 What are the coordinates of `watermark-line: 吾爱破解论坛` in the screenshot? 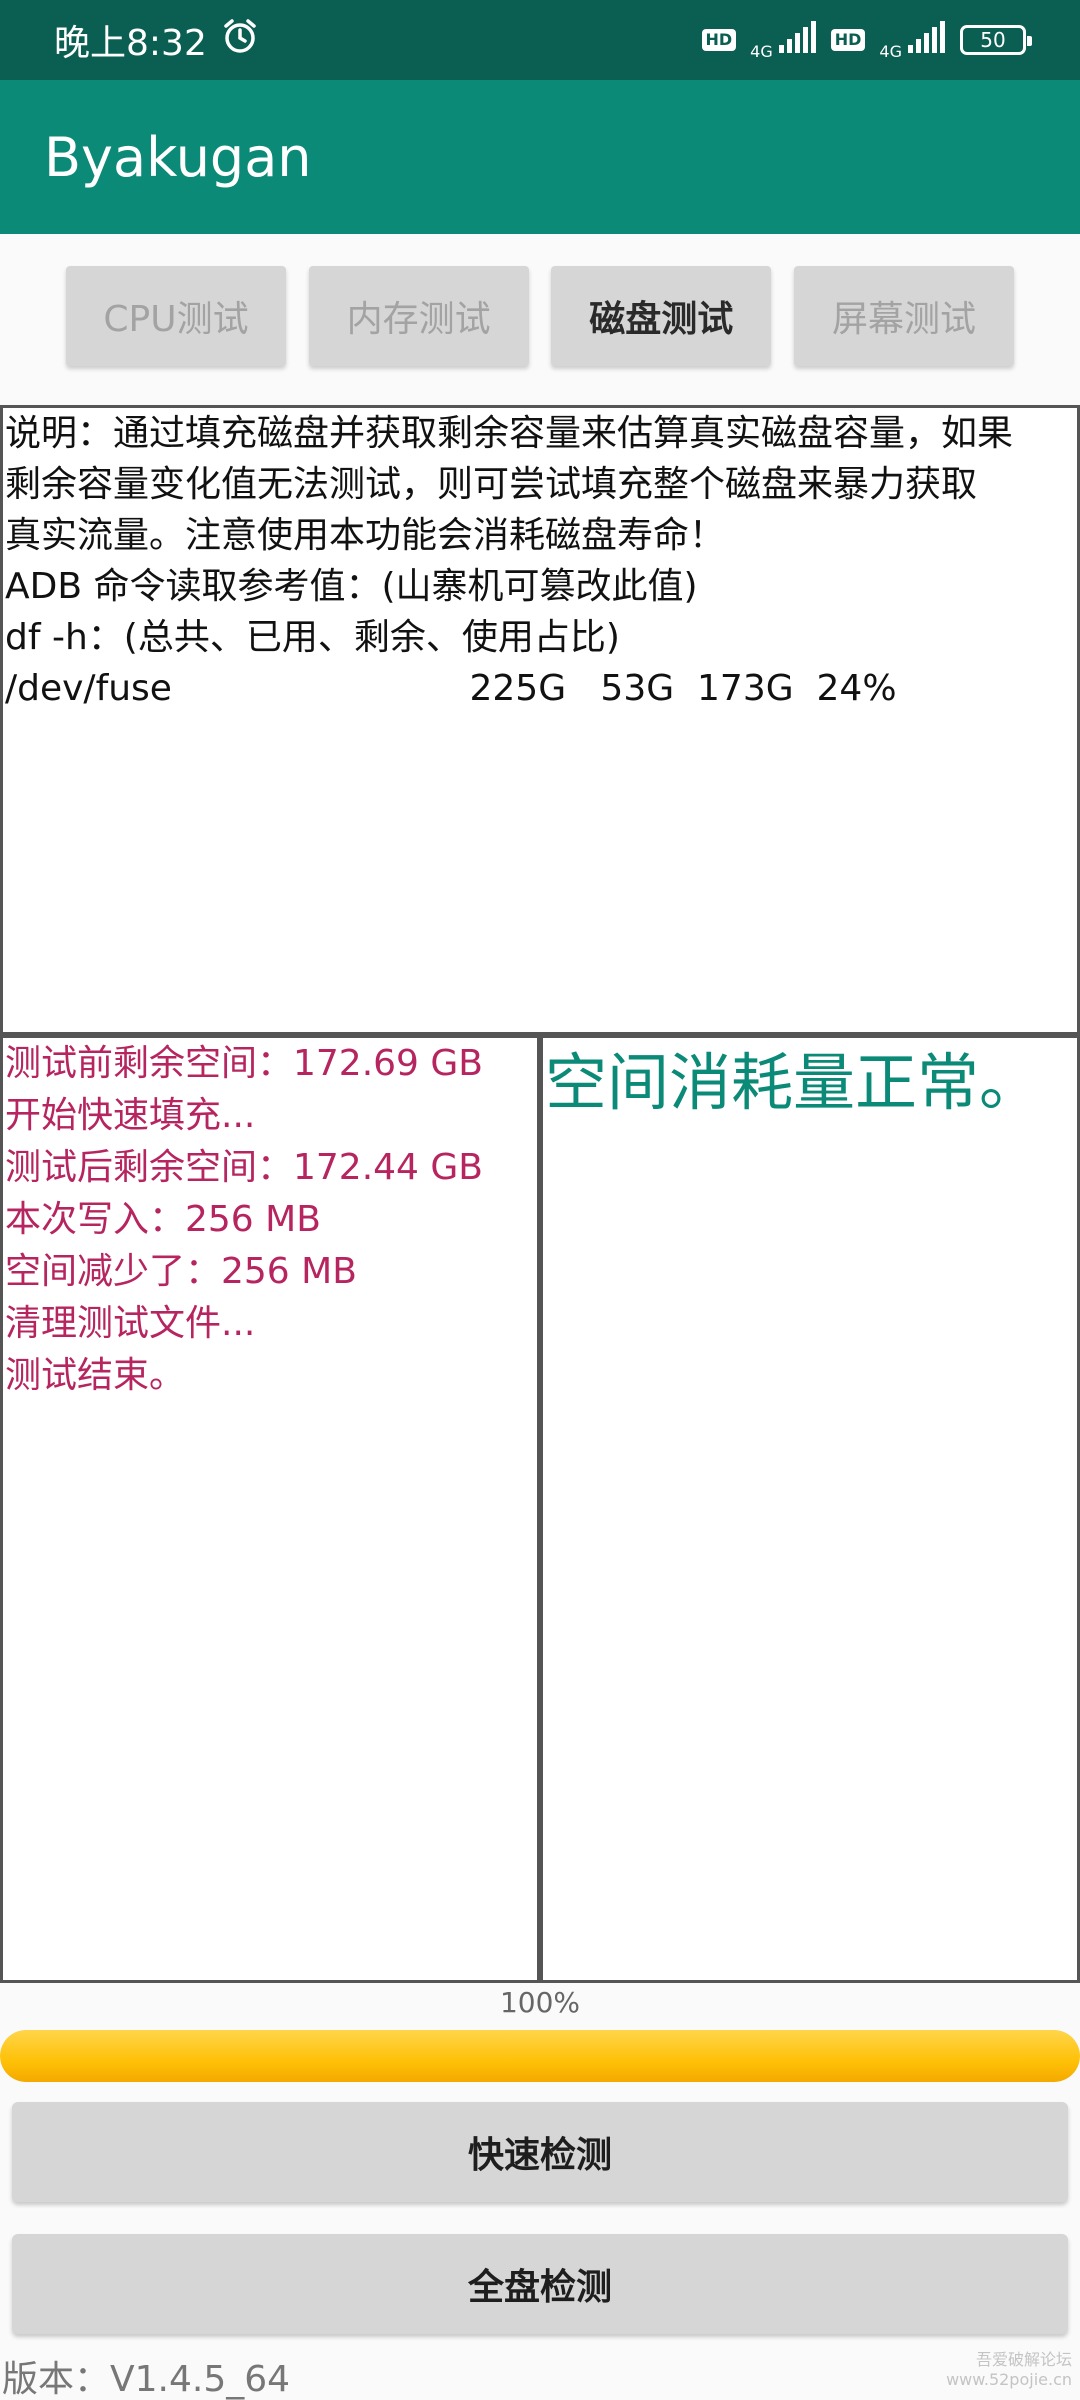 It's located at (1023, 2359).